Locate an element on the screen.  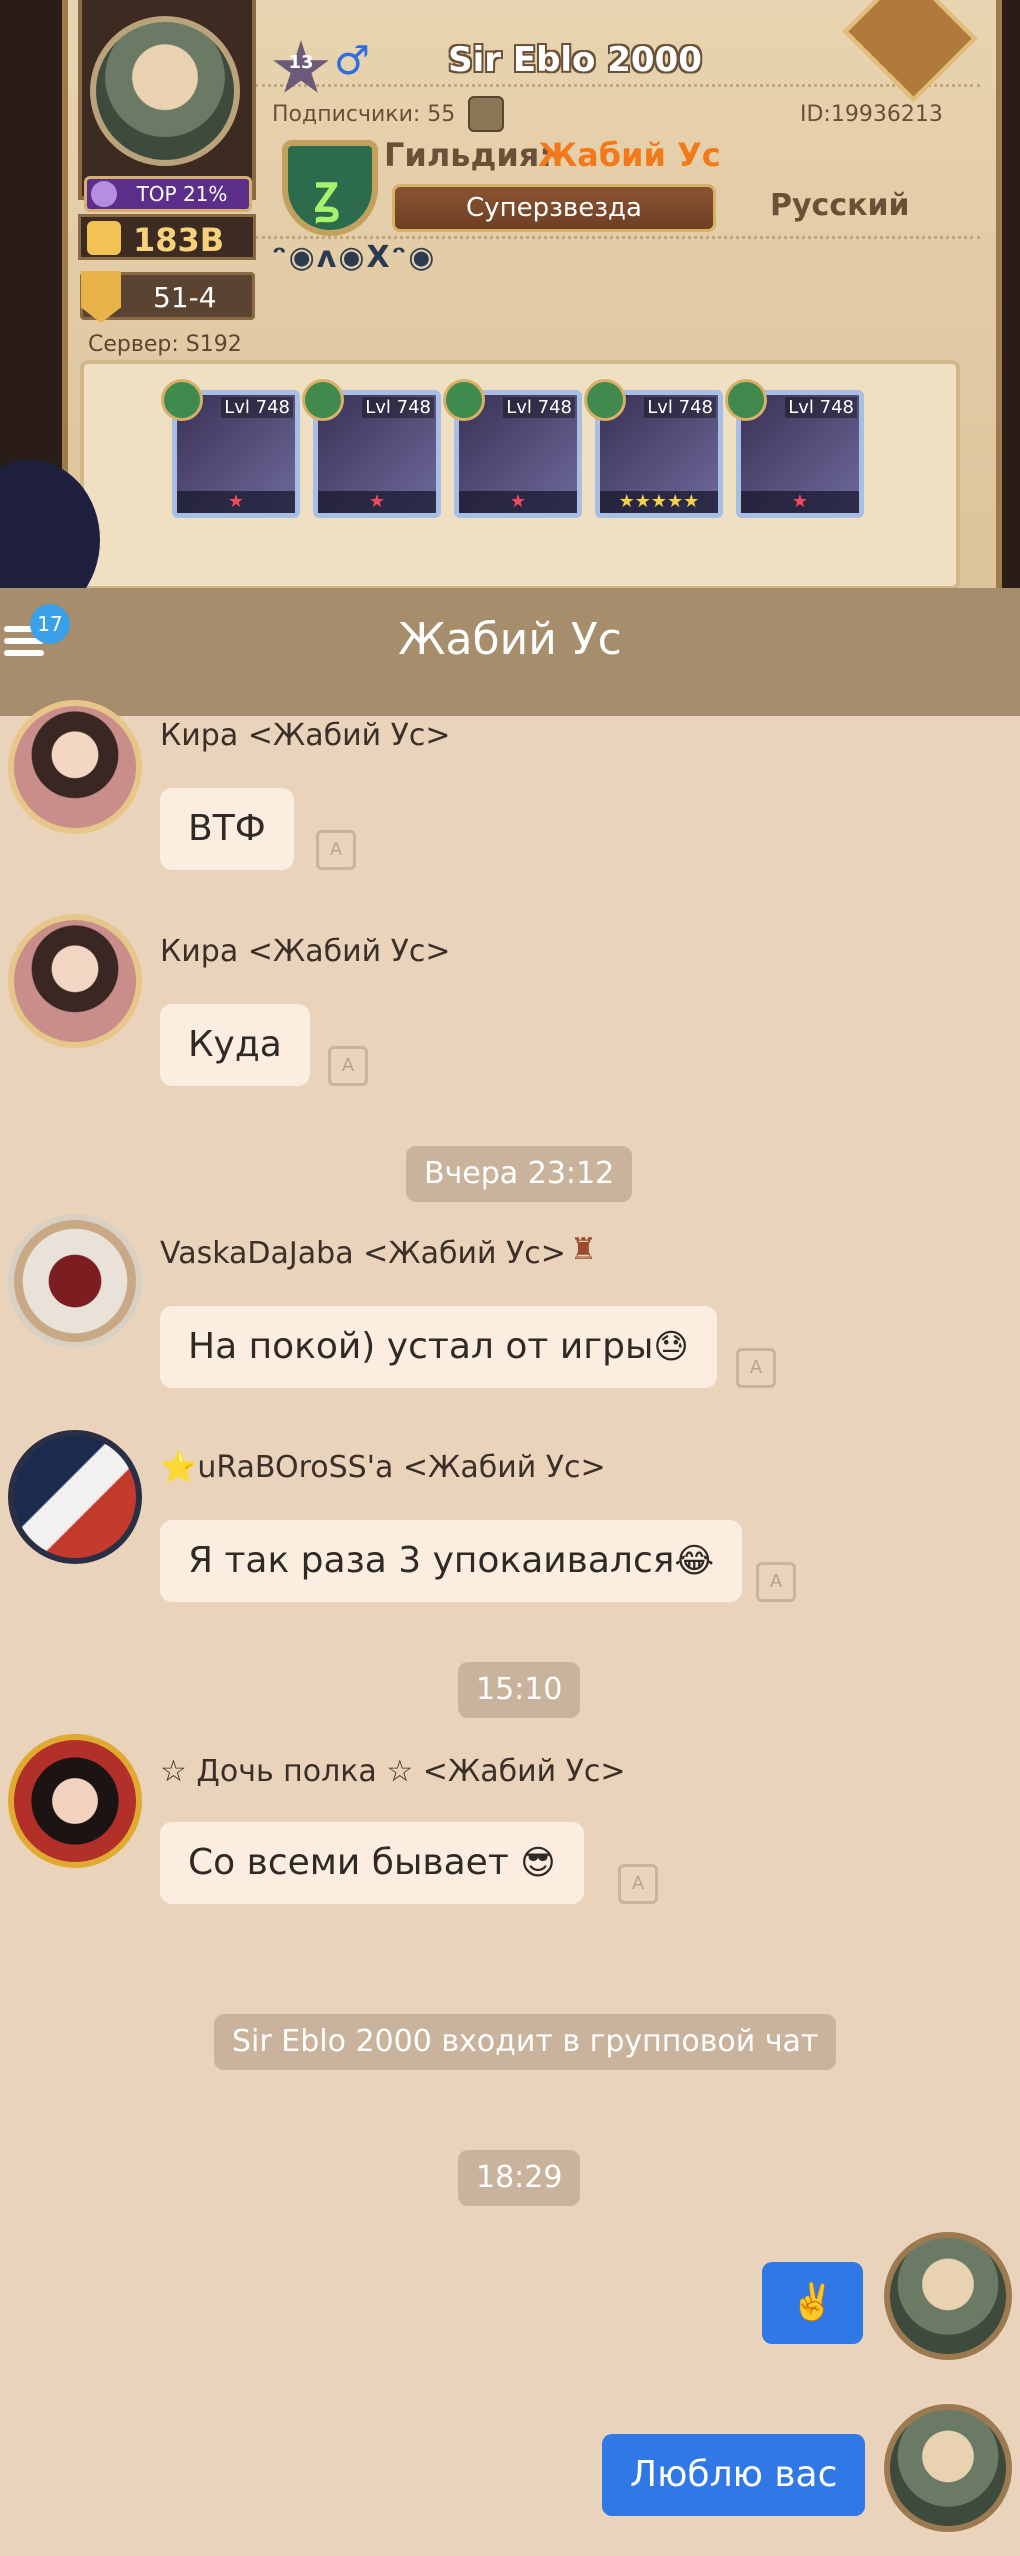
player-name: Sir Eblo 2000 is located at coordinates (575, 60).